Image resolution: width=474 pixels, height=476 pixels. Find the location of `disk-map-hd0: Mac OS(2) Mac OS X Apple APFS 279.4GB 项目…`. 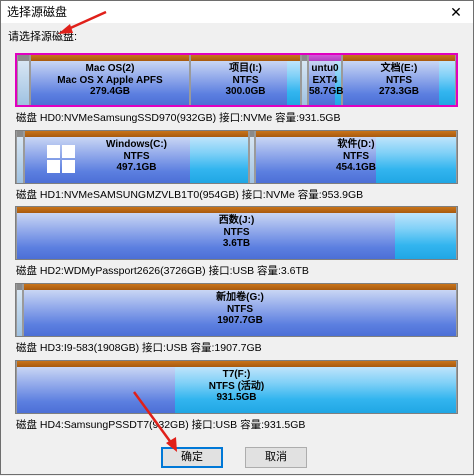

disk-map-hd0: Mac OS(2) Mac OS X Apple APFS 279.4GB 项目… is located at coordinates (236, 80).